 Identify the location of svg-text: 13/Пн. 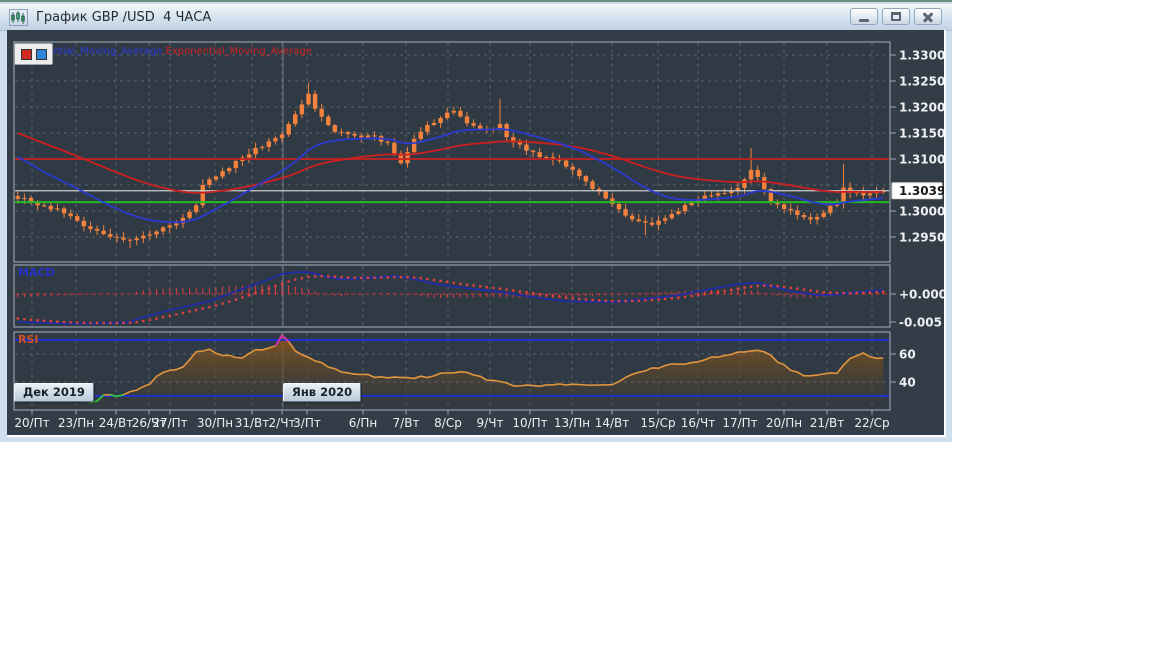
(572, 423).